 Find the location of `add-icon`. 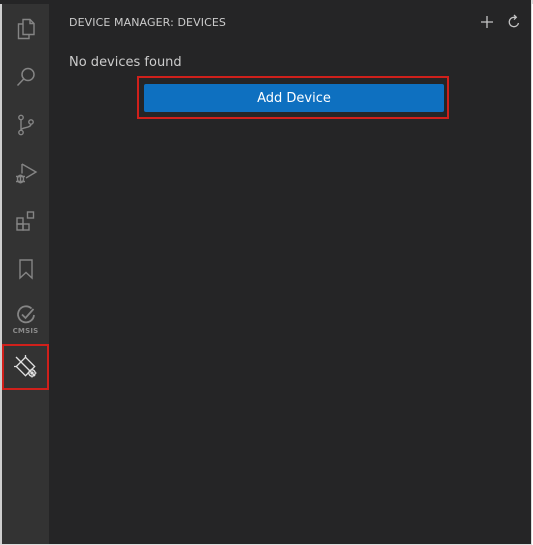

add-icon is located at coordinates (487, 22).